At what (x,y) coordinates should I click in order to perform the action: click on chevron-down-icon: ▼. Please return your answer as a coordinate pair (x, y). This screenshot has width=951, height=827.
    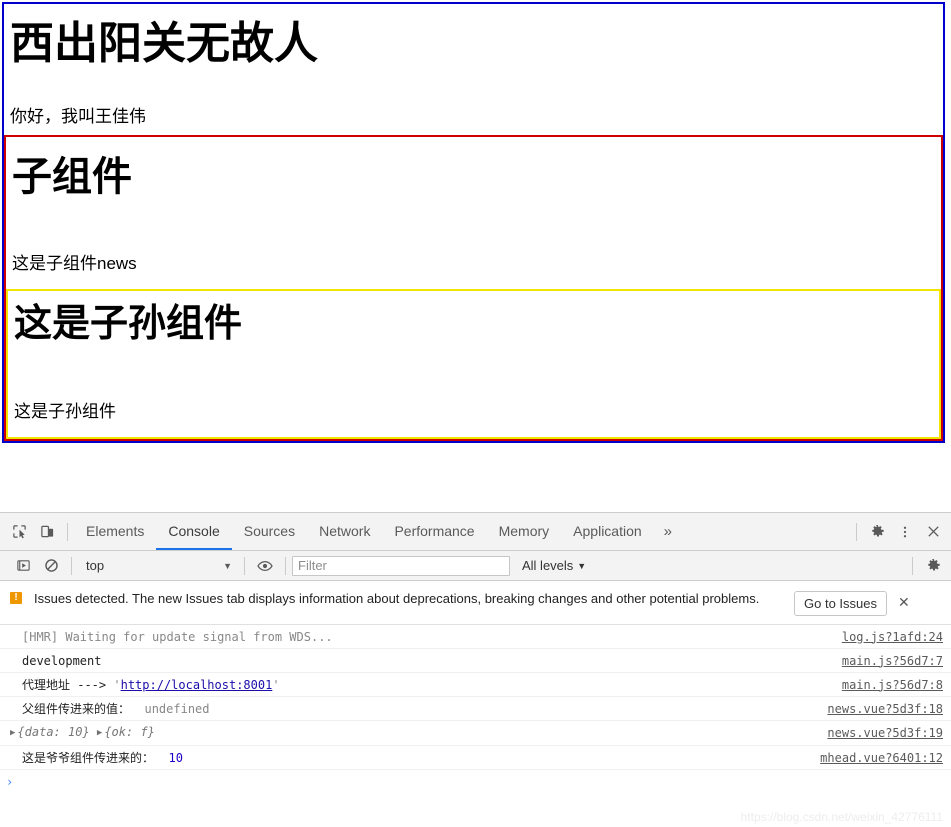
    Looking at the image, I should click on (227, 565).